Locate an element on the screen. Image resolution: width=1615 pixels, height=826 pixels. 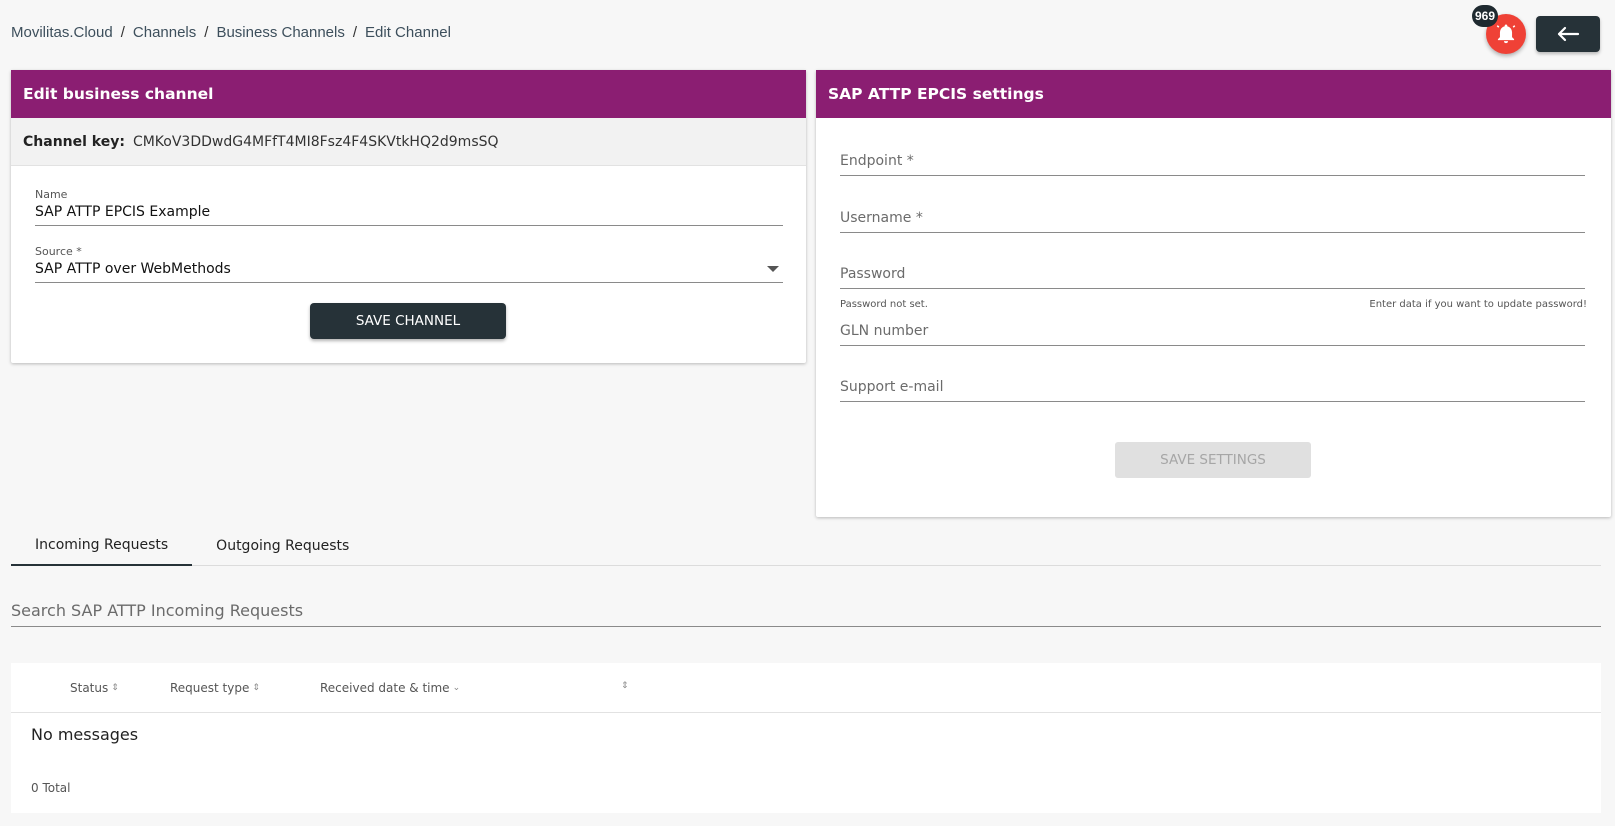
channel-key-label: Channel key: is located at coordinates (74, 141).